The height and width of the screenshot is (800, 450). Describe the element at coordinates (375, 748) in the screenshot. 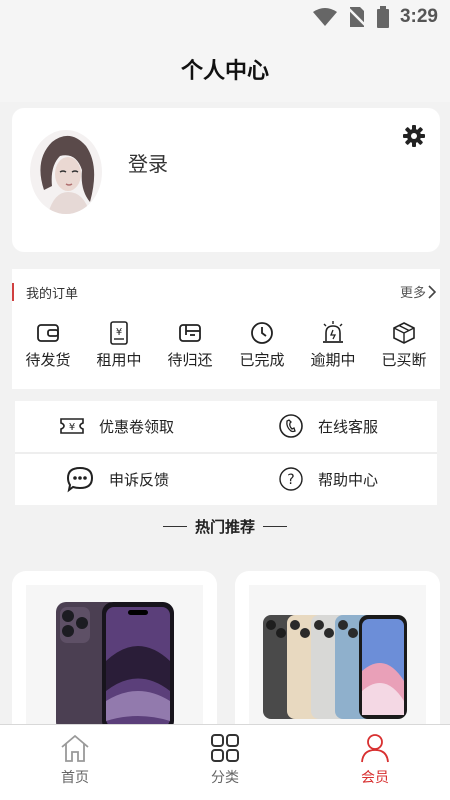

I see `user-icon` at that location.